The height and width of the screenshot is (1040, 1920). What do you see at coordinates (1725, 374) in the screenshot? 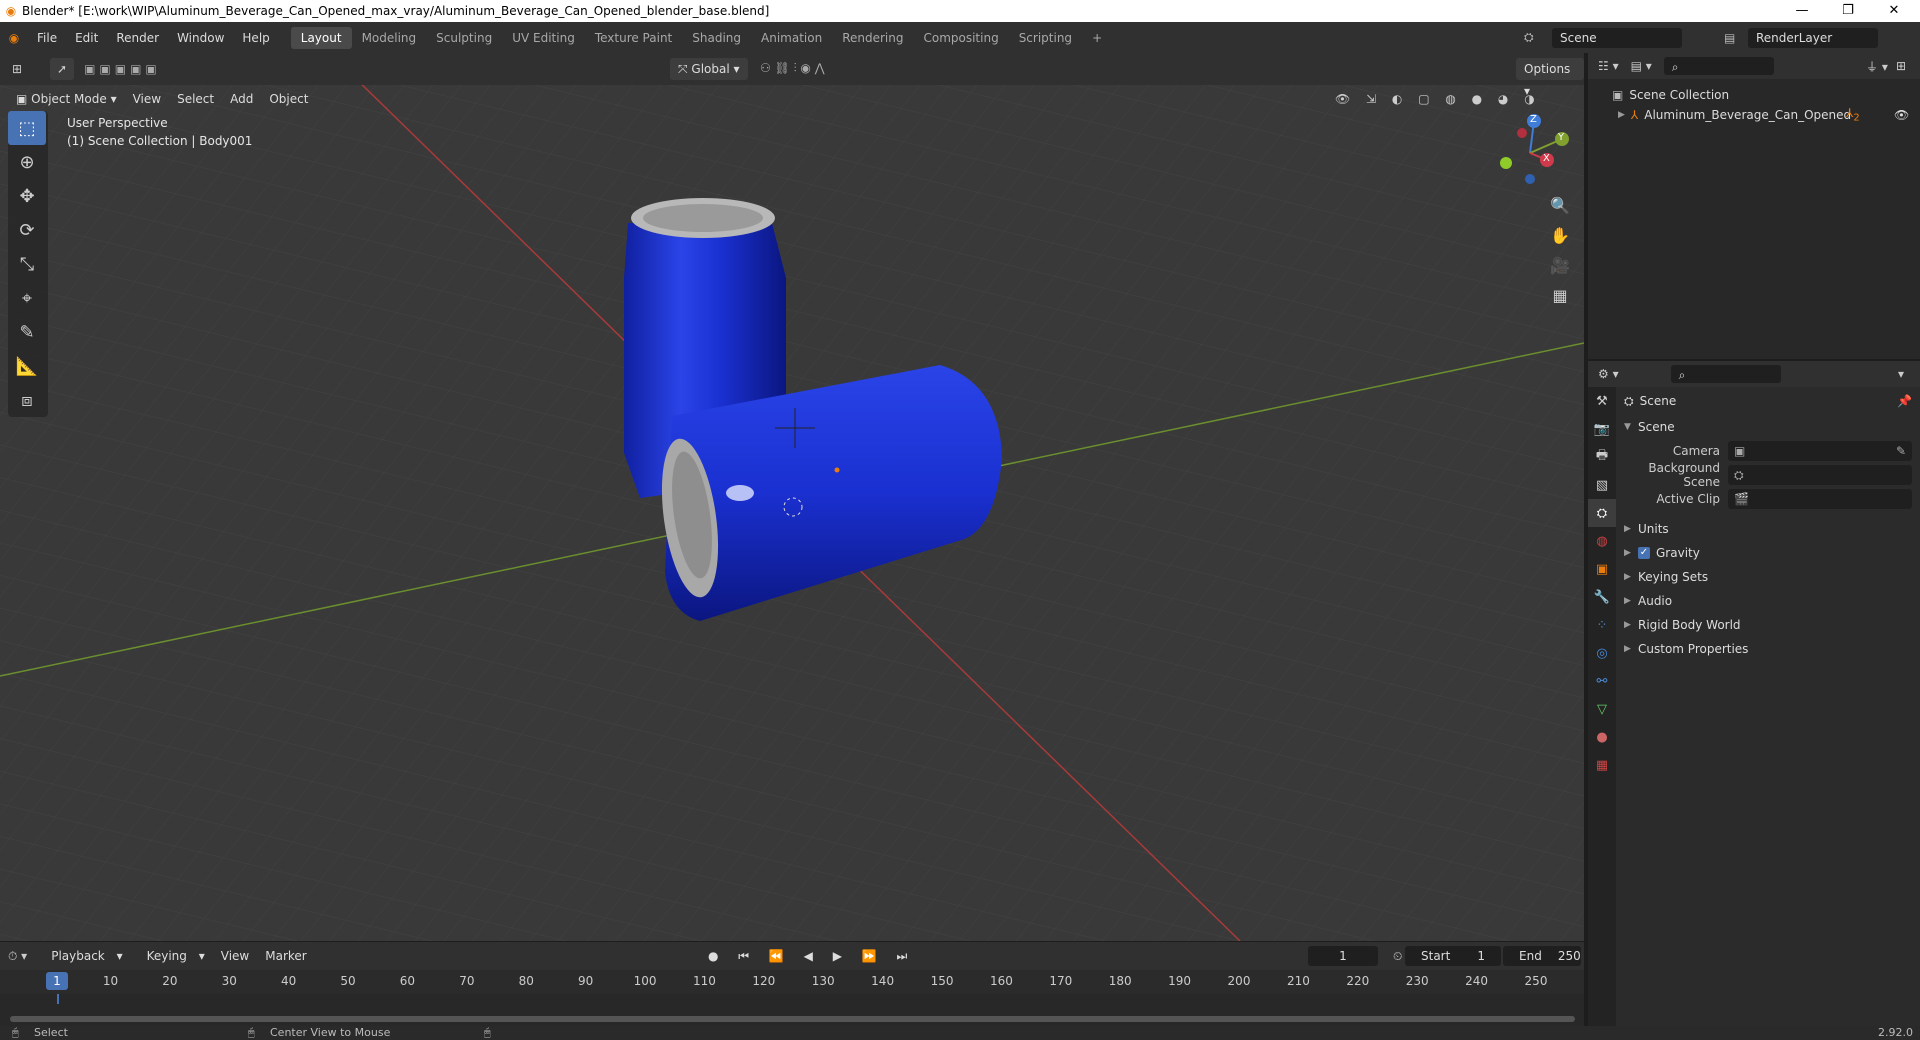
I see `properties-search-input: ⌕` at bounding box center [1725, 374].